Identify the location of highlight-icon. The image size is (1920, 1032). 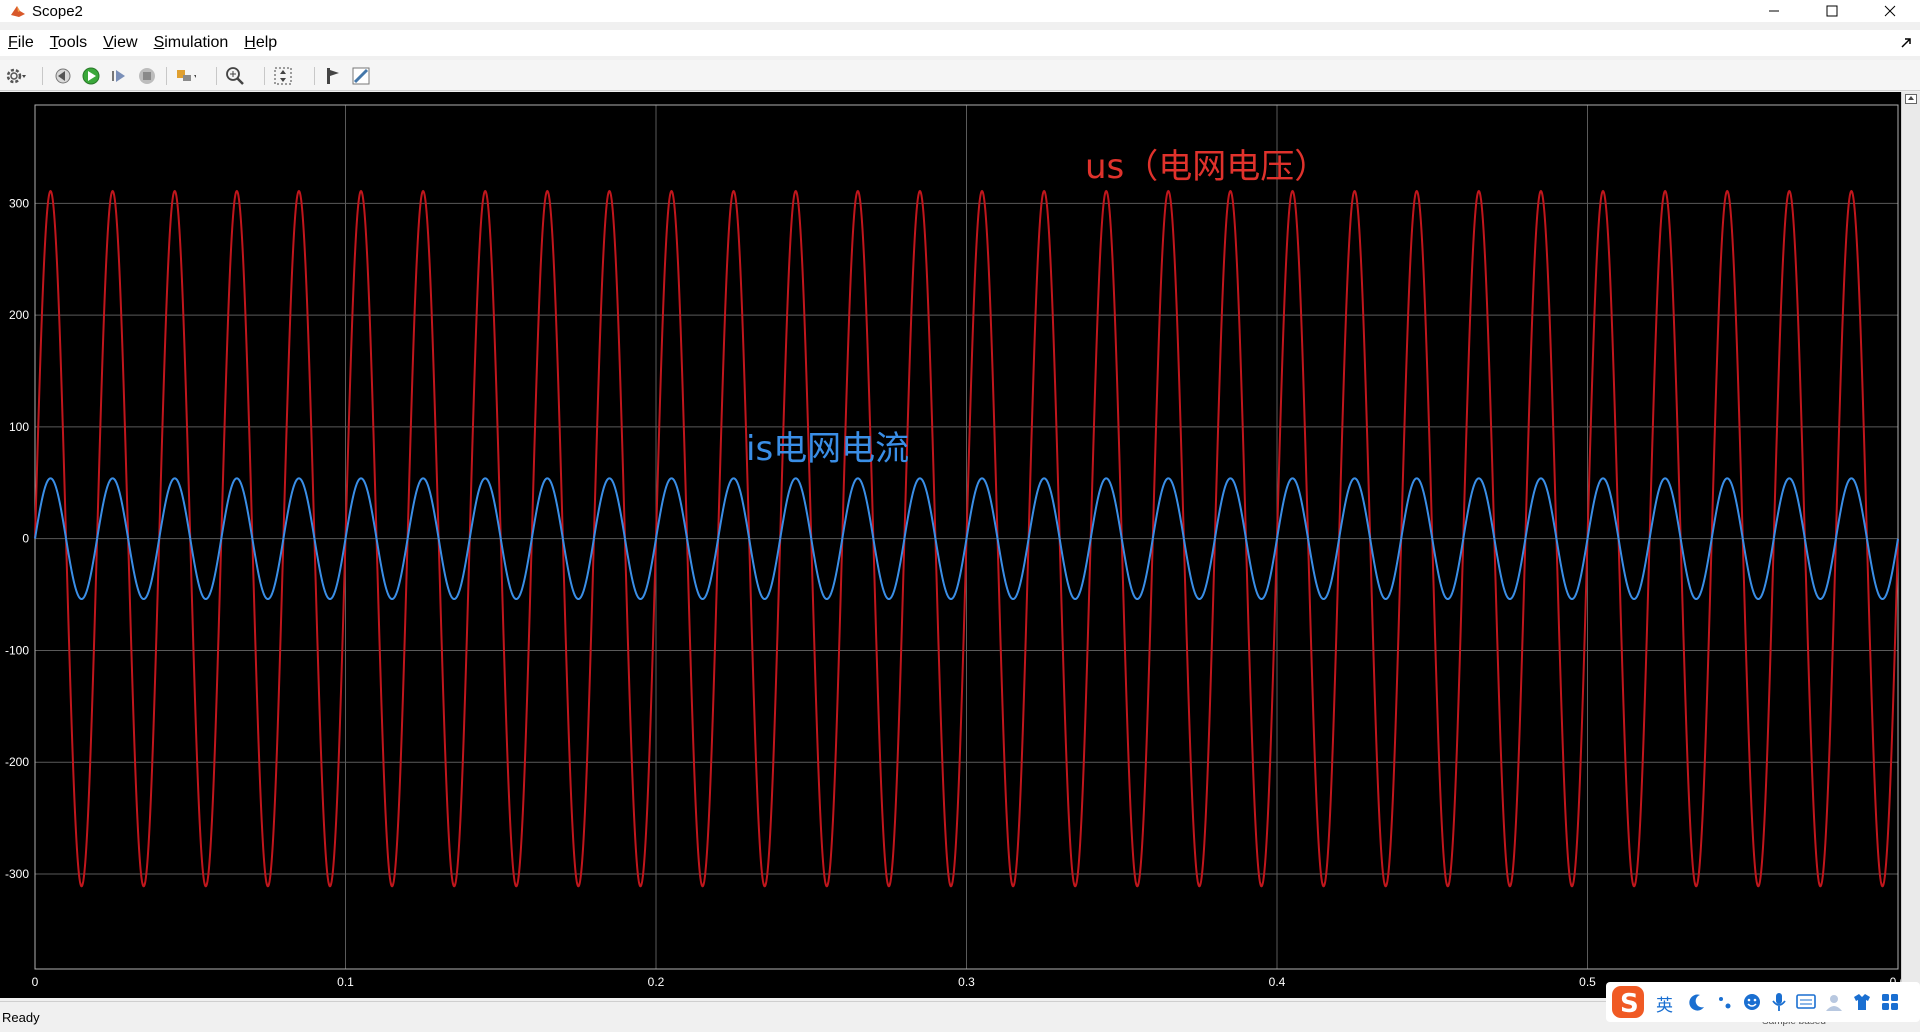
(185, 76).